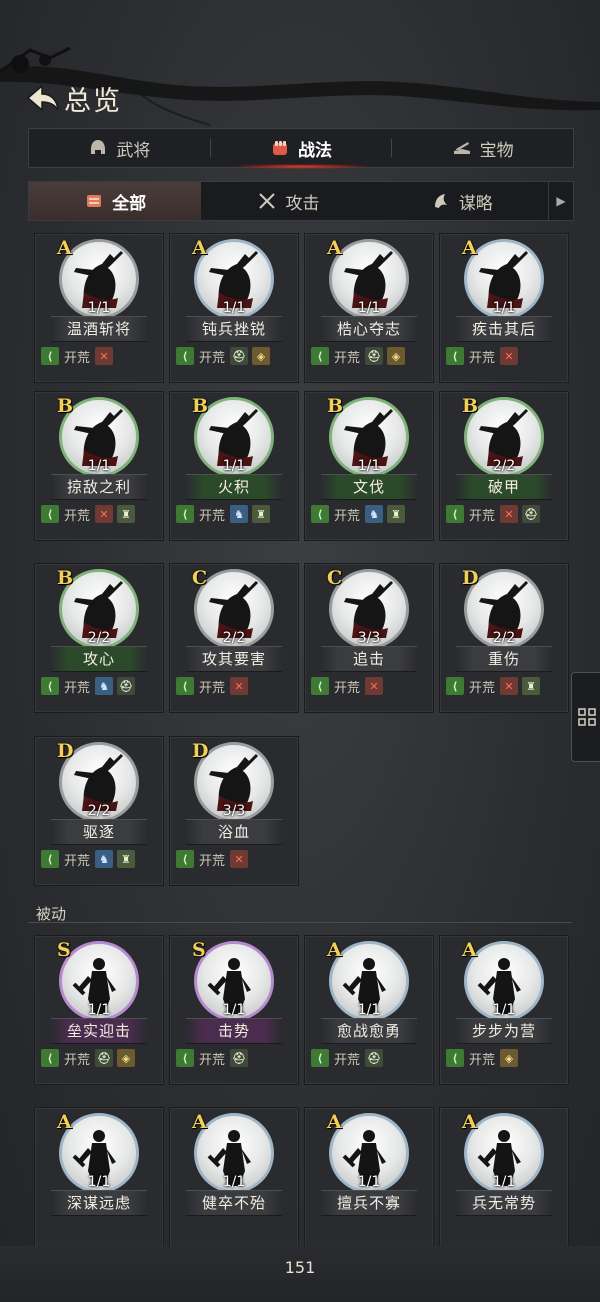  What do you see at coordinates (99, 659) in the screenshot?
I see `tactic-name: 攻心` at bounding box center [99, 659].